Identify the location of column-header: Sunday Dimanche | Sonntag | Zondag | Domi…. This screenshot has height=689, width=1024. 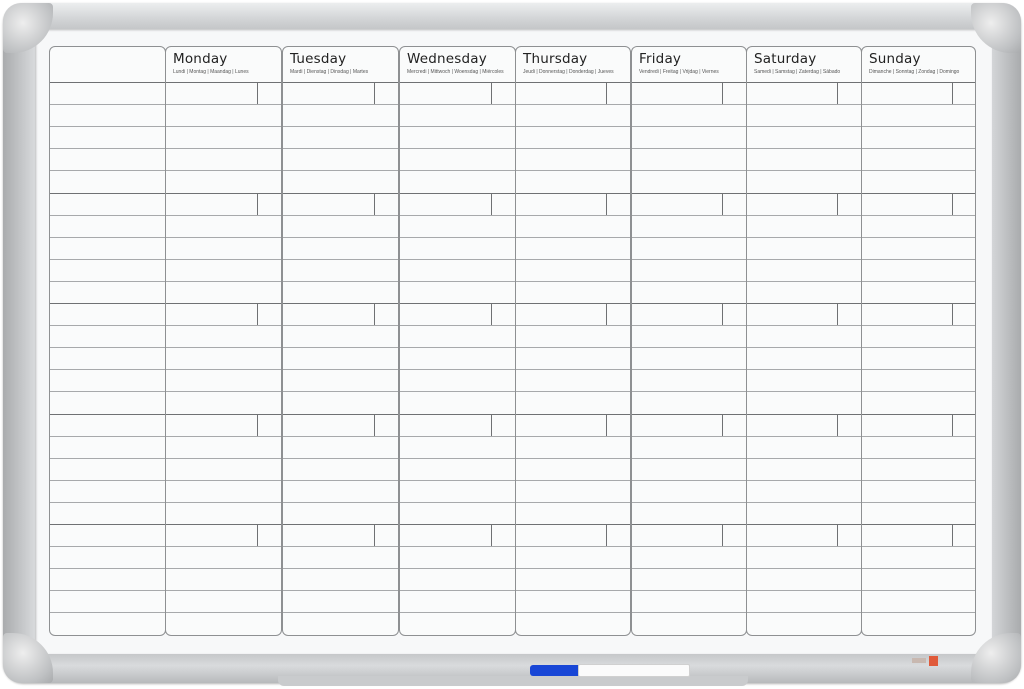
(918, 65).